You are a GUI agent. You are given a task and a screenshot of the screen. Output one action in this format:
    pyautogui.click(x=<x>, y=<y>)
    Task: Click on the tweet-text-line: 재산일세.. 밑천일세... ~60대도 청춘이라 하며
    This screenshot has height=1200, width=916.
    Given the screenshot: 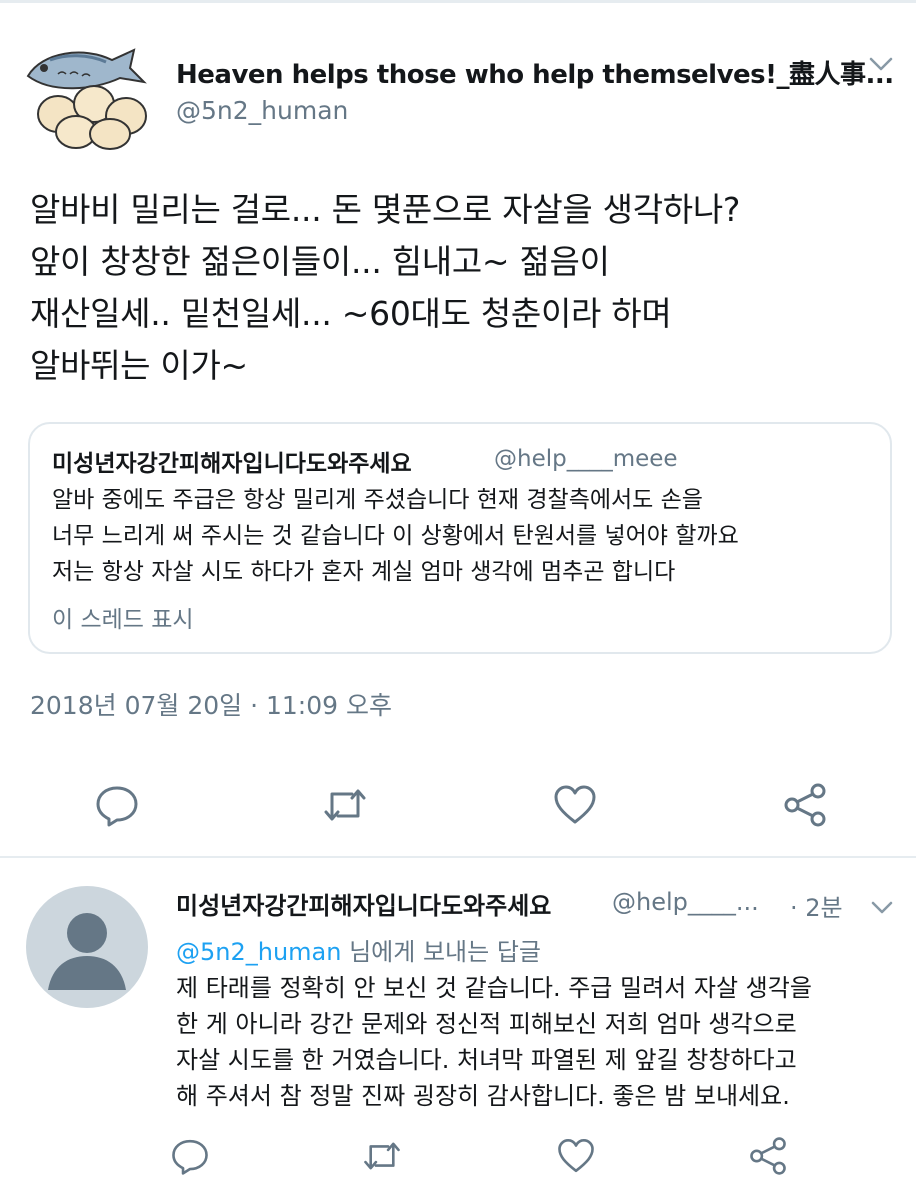 What is the action you would take?
    pyautogui.click(x=351, y=313)
    